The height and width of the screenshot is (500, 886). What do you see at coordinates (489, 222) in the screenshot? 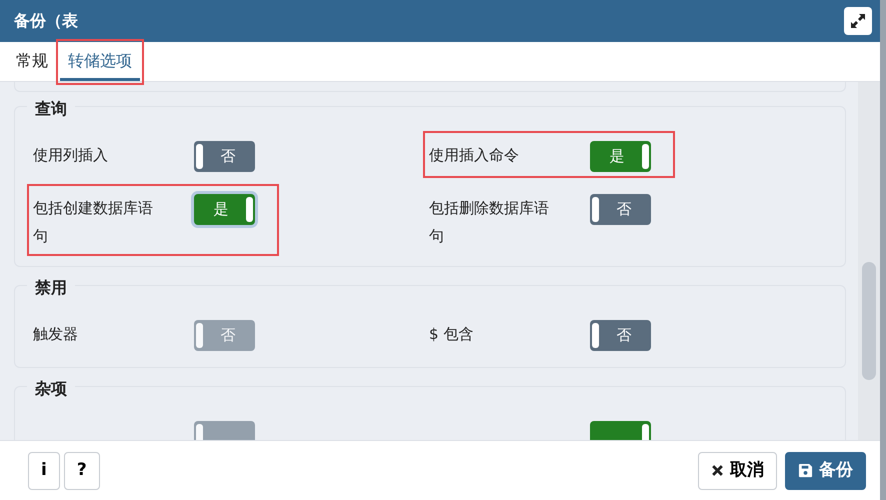
I see `option-label: 包括删除数据库语句` at bounding box center [489, 222].